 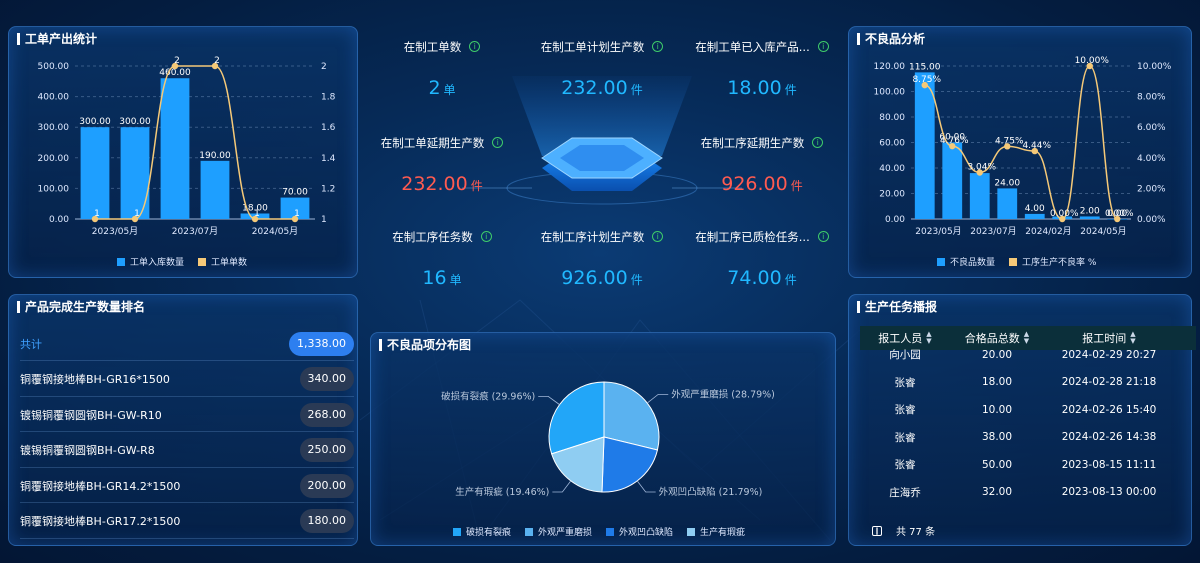 I want to click on line-value-label: 3.04%, so click(x=981, y=167).